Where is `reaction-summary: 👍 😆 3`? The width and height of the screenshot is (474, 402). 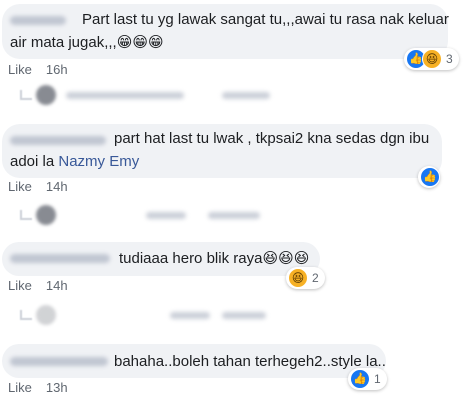 reaction-summary: 👍 😆 3 is located at coordinates (431, 59).